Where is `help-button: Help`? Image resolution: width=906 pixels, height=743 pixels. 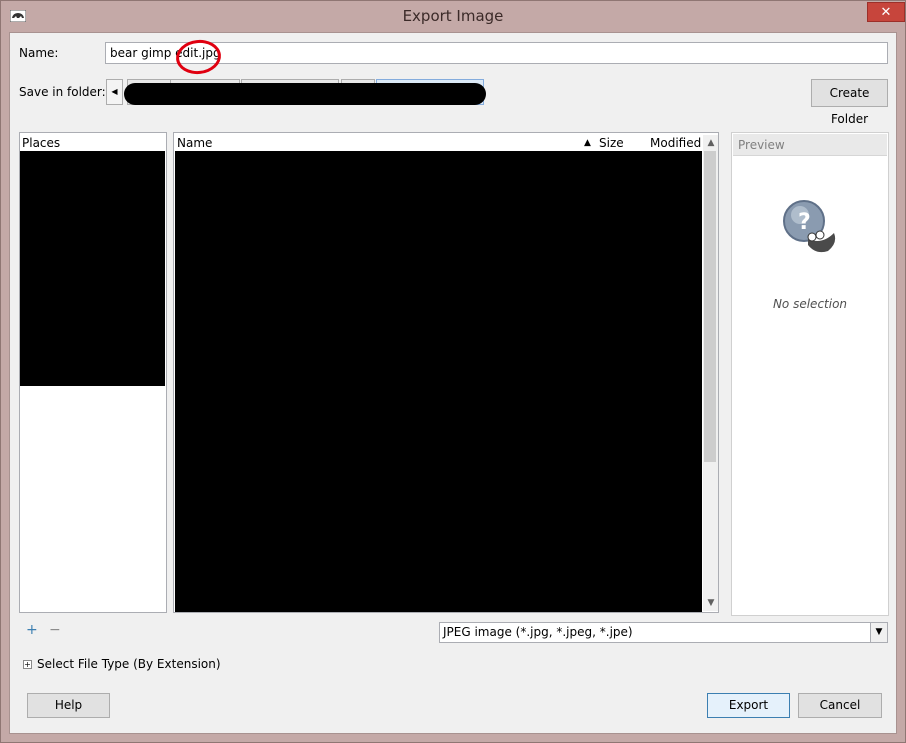
help-button: Help is located at coordinates (68, 705).